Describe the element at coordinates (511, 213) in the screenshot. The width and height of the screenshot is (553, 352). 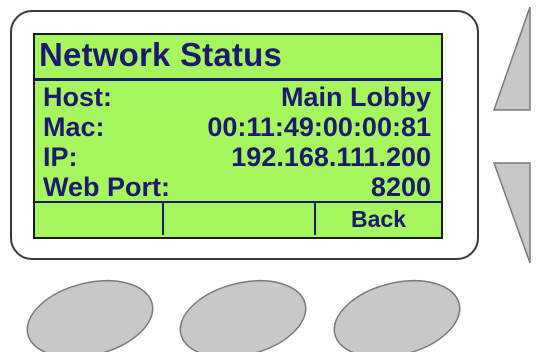
I see `down-arrow-icon` at that location.